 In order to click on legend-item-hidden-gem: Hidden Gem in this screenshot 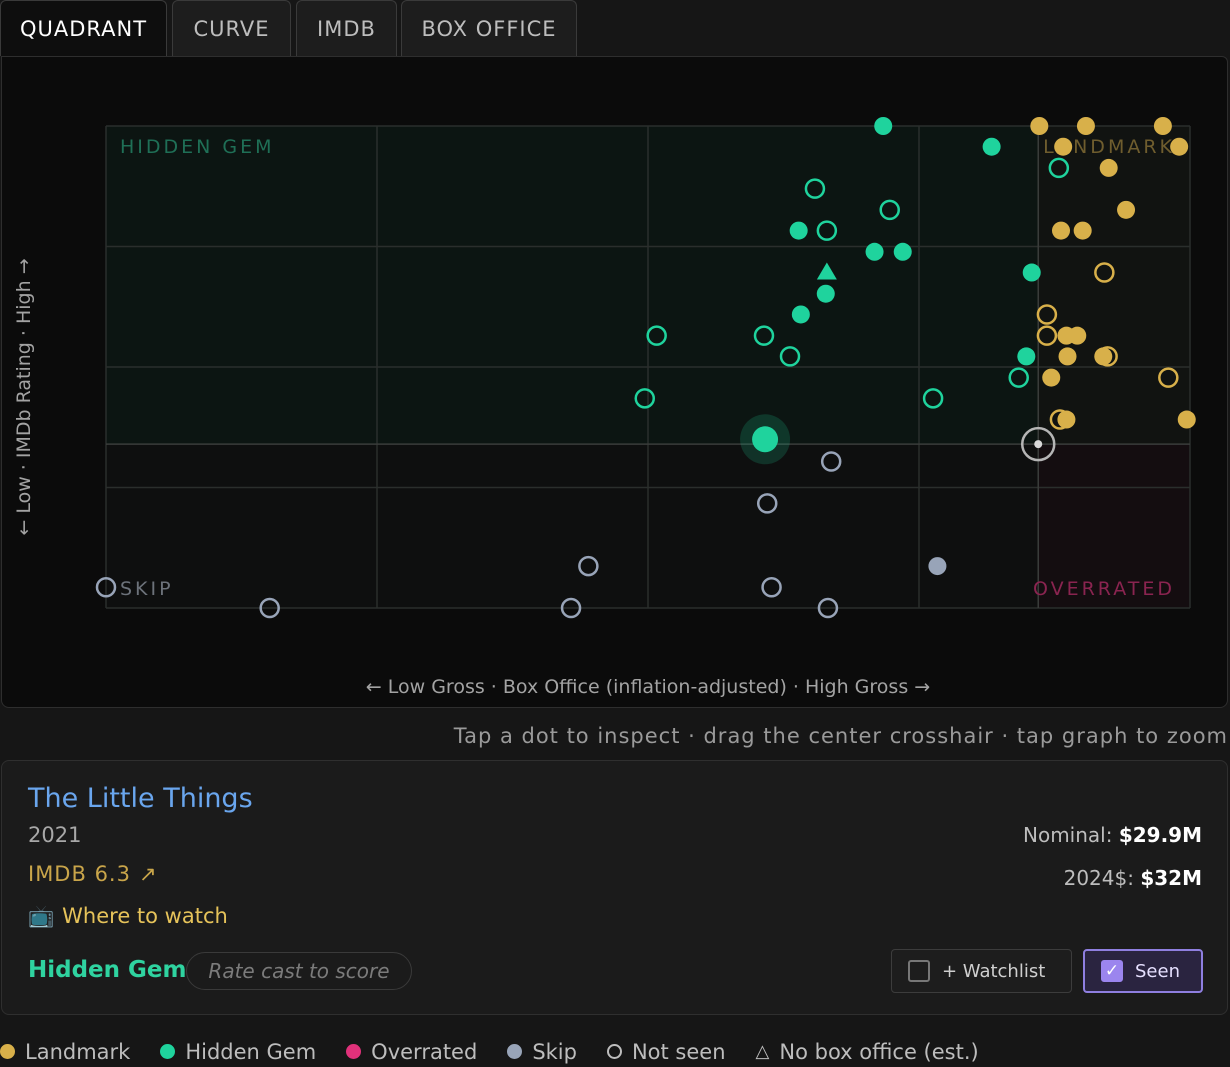, I will do `click(238, 1052)`.